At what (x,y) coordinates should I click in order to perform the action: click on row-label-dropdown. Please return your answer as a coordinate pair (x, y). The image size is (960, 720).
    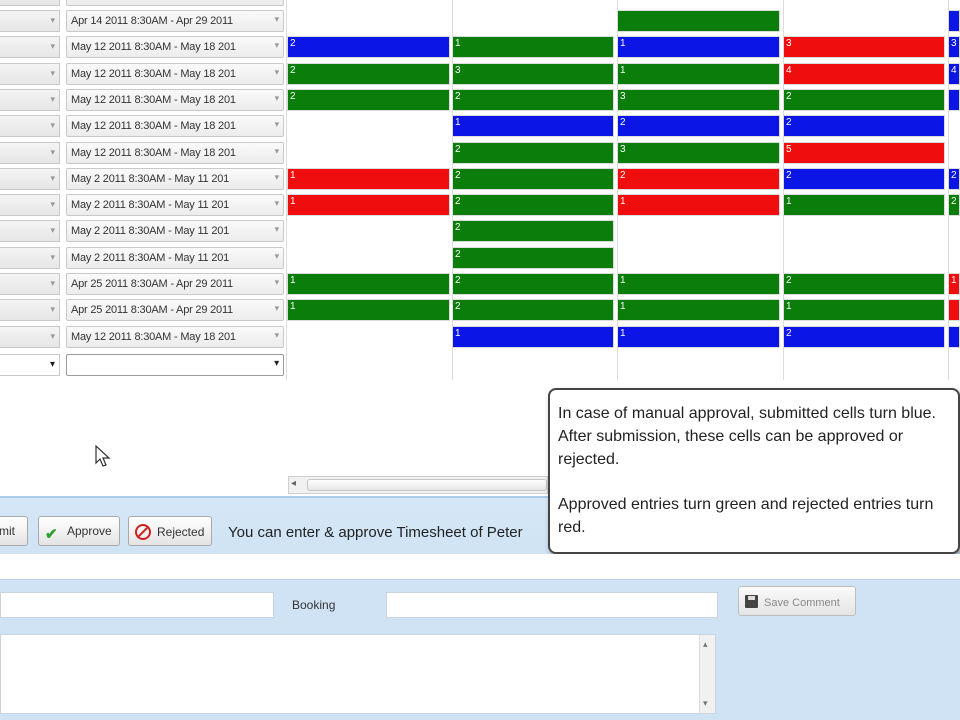
    Looking at the image, I should click on (30, 3).